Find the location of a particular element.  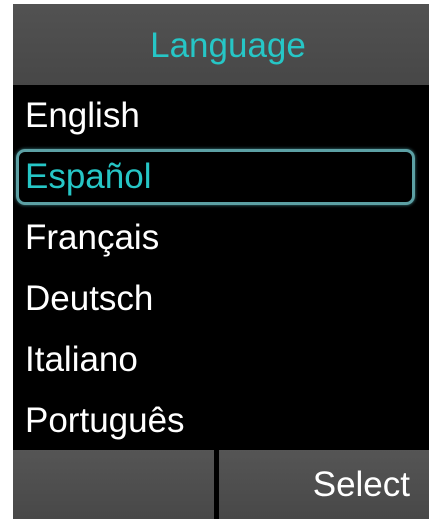

softkey-bar: Select is located at coordinates (221, 484).